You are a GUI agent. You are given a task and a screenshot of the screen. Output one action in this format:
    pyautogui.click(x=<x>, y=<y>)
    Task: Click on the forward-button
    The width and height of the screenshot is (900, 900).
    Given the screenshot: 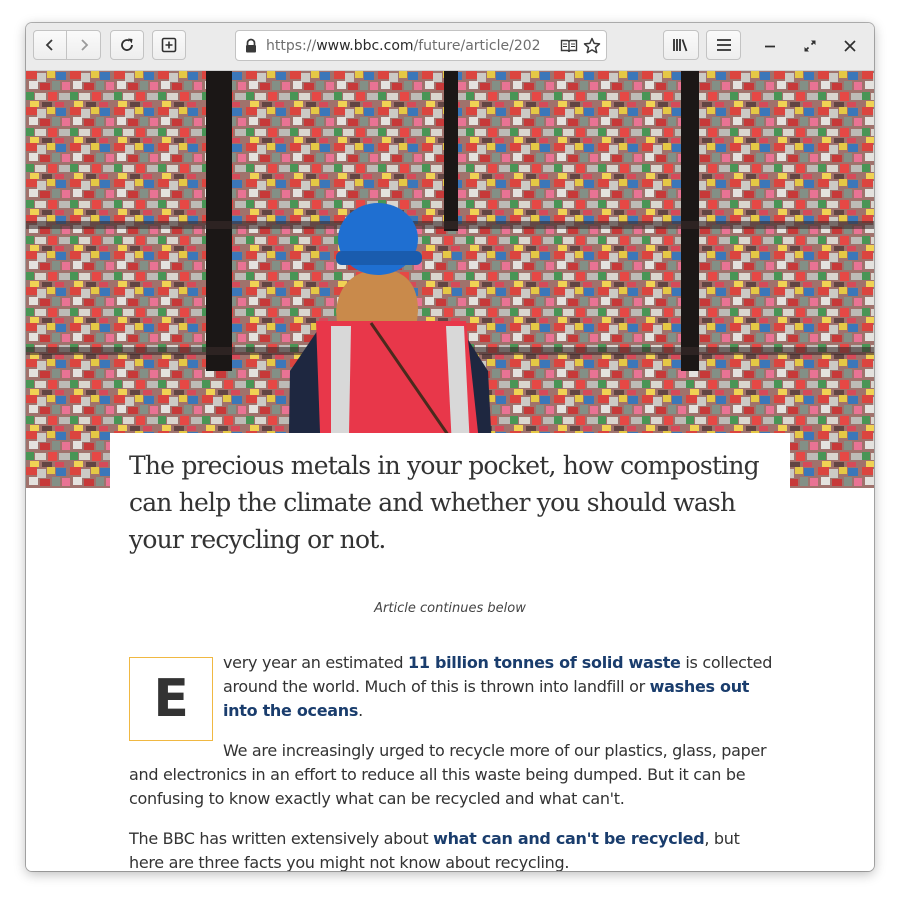 What is the action you would take?
    pyautogui.click(x=83, y=45)
    